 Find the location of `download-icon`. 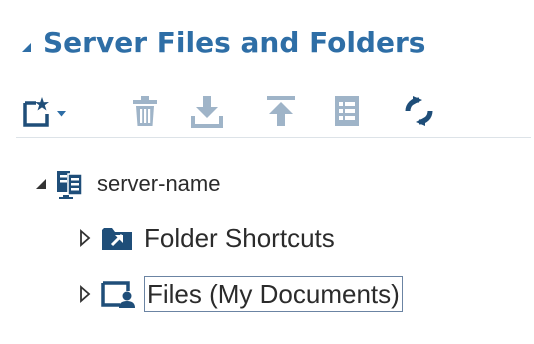

download-icon is located at coordinates (207, 112).